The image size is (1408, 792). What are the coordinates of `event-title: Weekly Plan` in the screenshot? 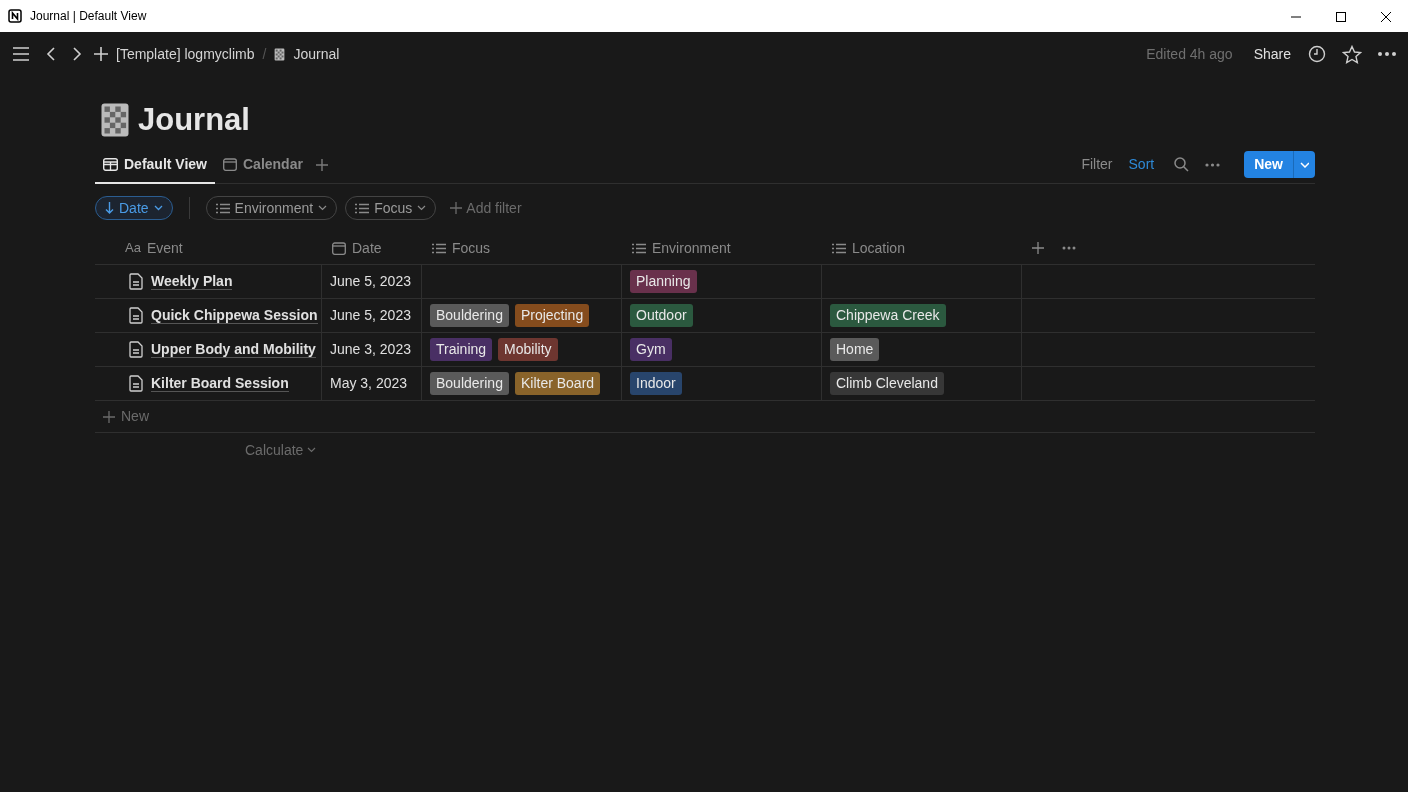 It's located at (192, 282).